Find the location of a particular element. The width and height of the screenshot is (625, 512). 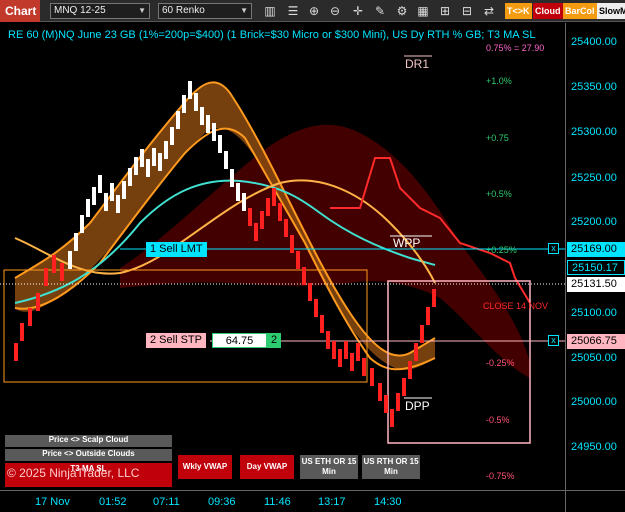

dr1-label: DR1 is located at coordinates (417, 64).